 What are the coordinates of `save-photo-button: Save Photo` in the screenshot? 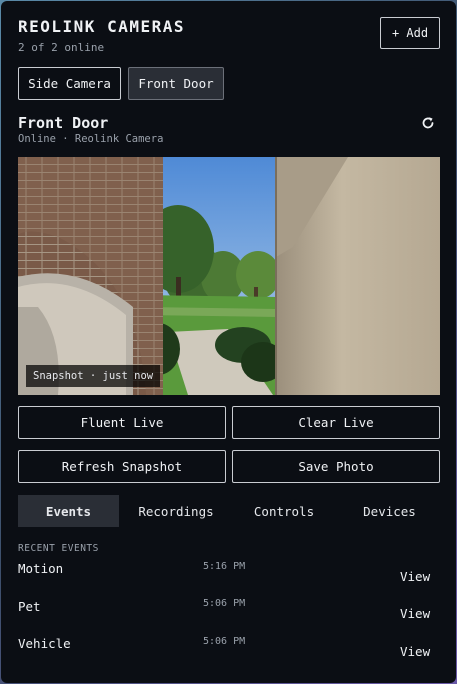 It's located at (336, 466).